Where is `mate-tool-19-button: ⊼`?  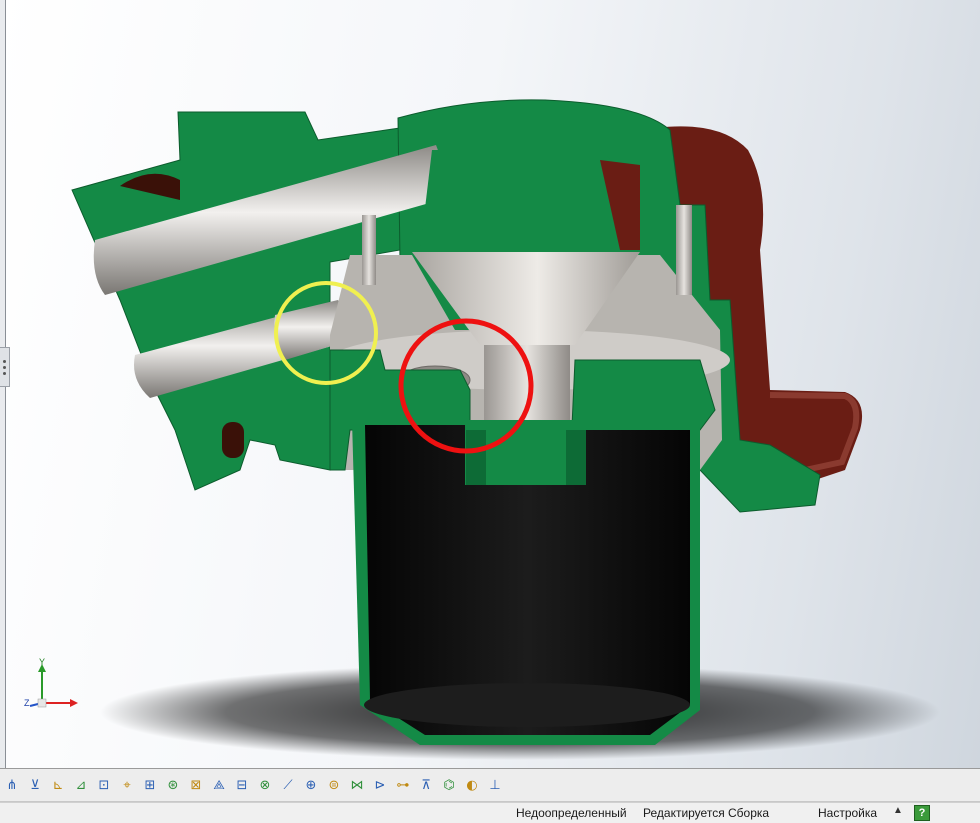 mate-tool-19-button: ⊼ is located at coordinates (426, 785).